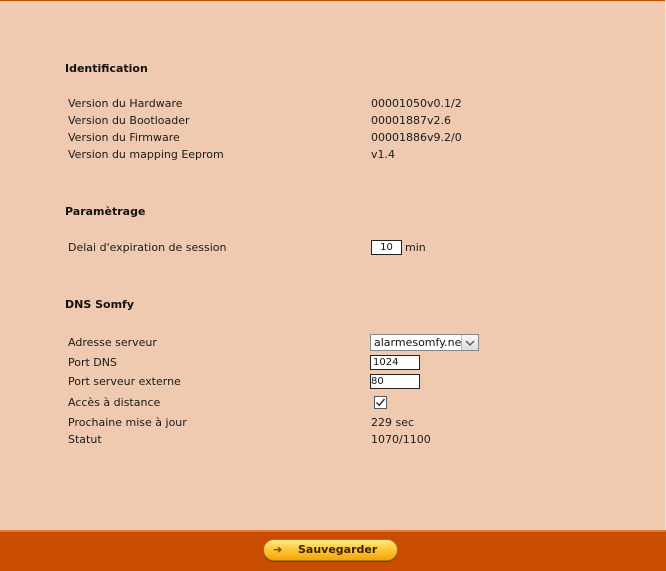  What do you see at coordinates (127, 422) in the screenshot?
I see `next-update-label: Prochaine mise à jour` at bounding box center [127, 422].